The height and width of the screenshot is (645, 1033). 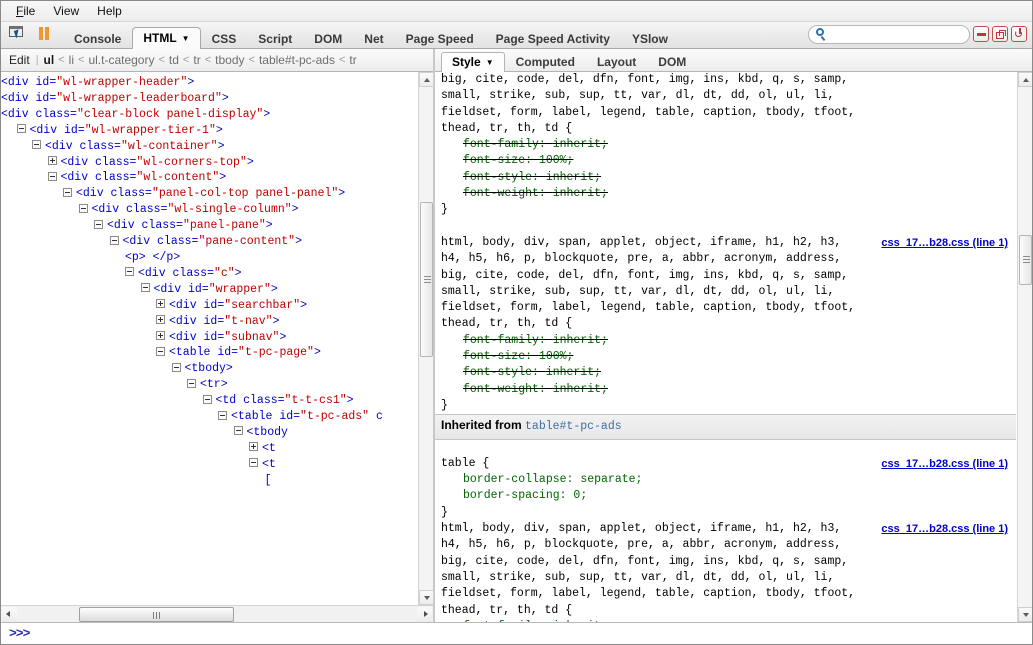 What do you see at coordinates (473, 62) in the screenshot?
I see `tab-style: Style ▼` at bounding box center [473, 62].